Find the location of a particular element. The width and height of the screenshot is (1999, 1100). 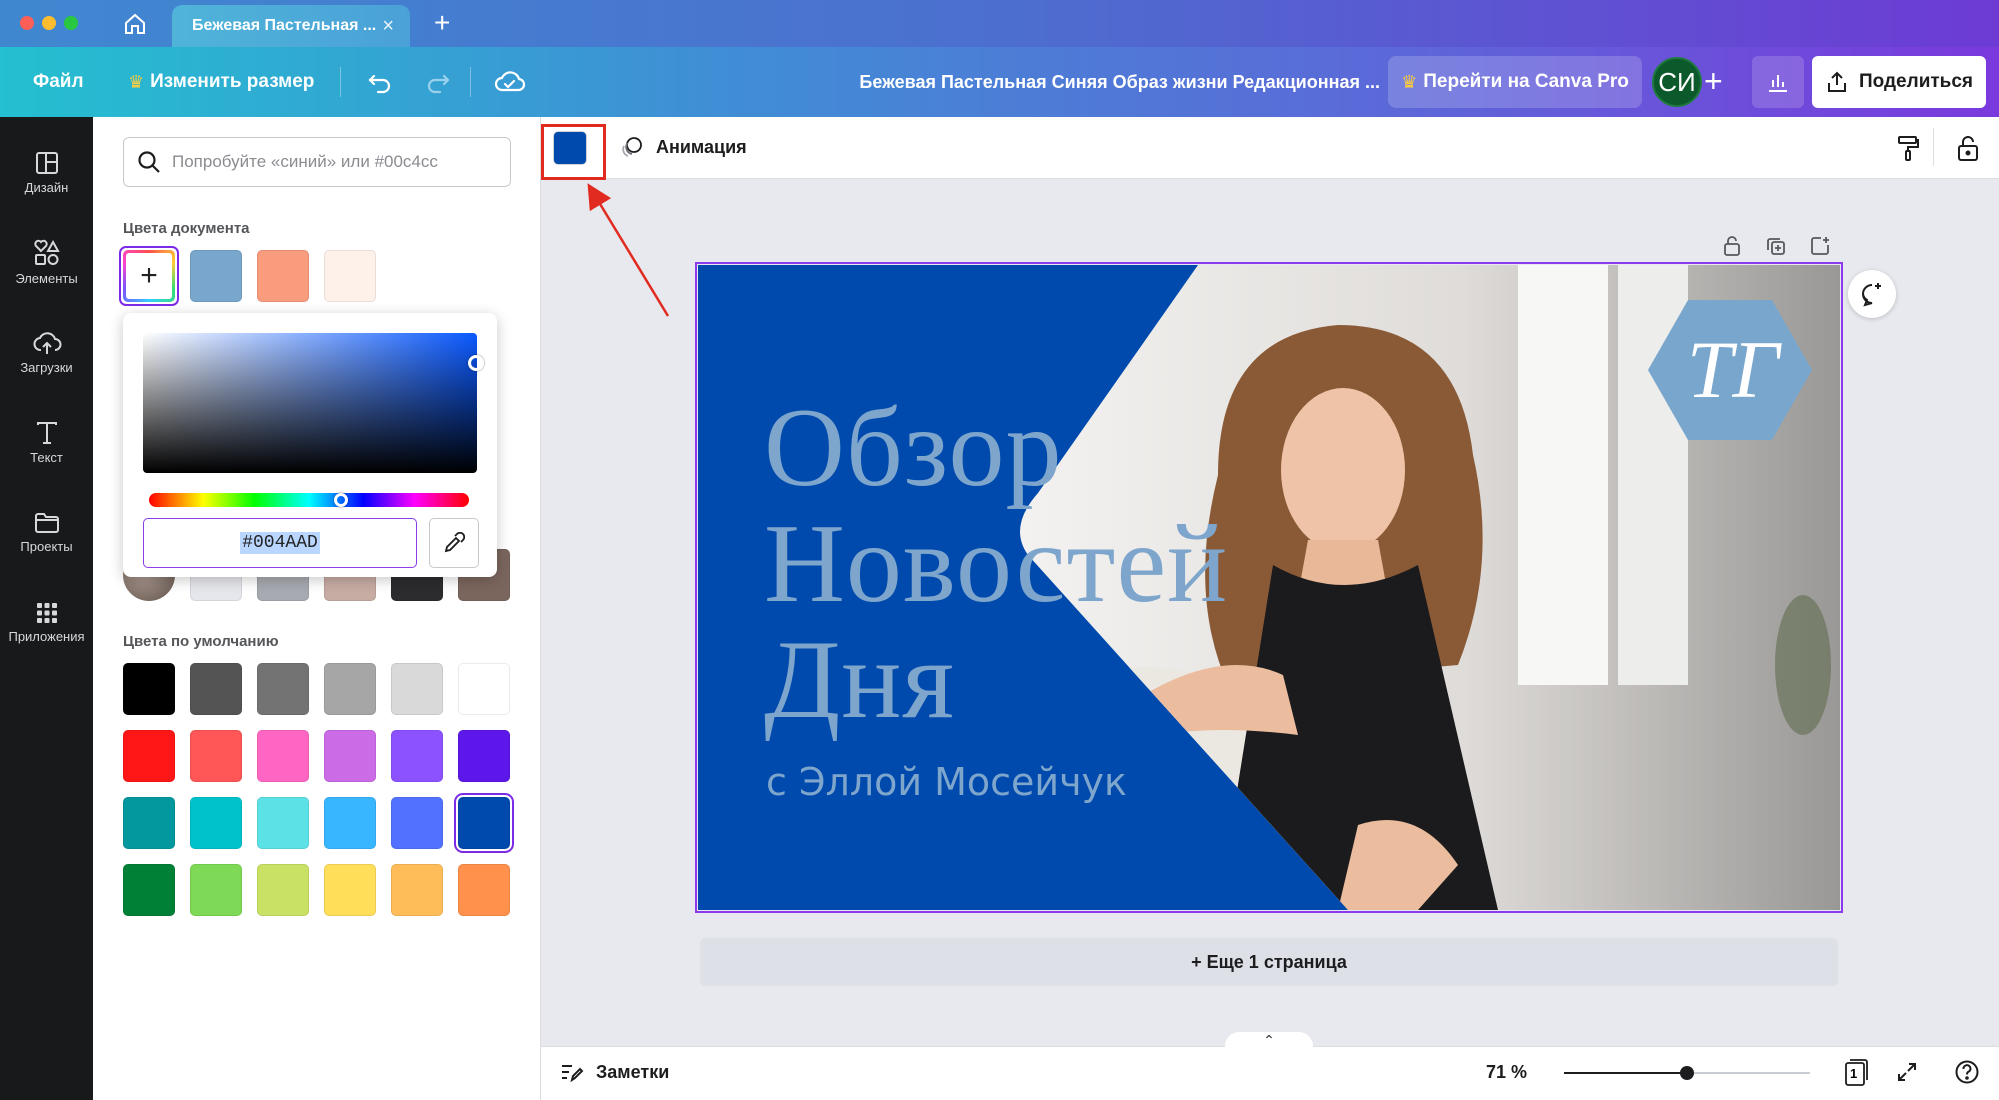

go-pro-button: ♛ Перейти на Canva Pro is located at coordinates (1515, 82).